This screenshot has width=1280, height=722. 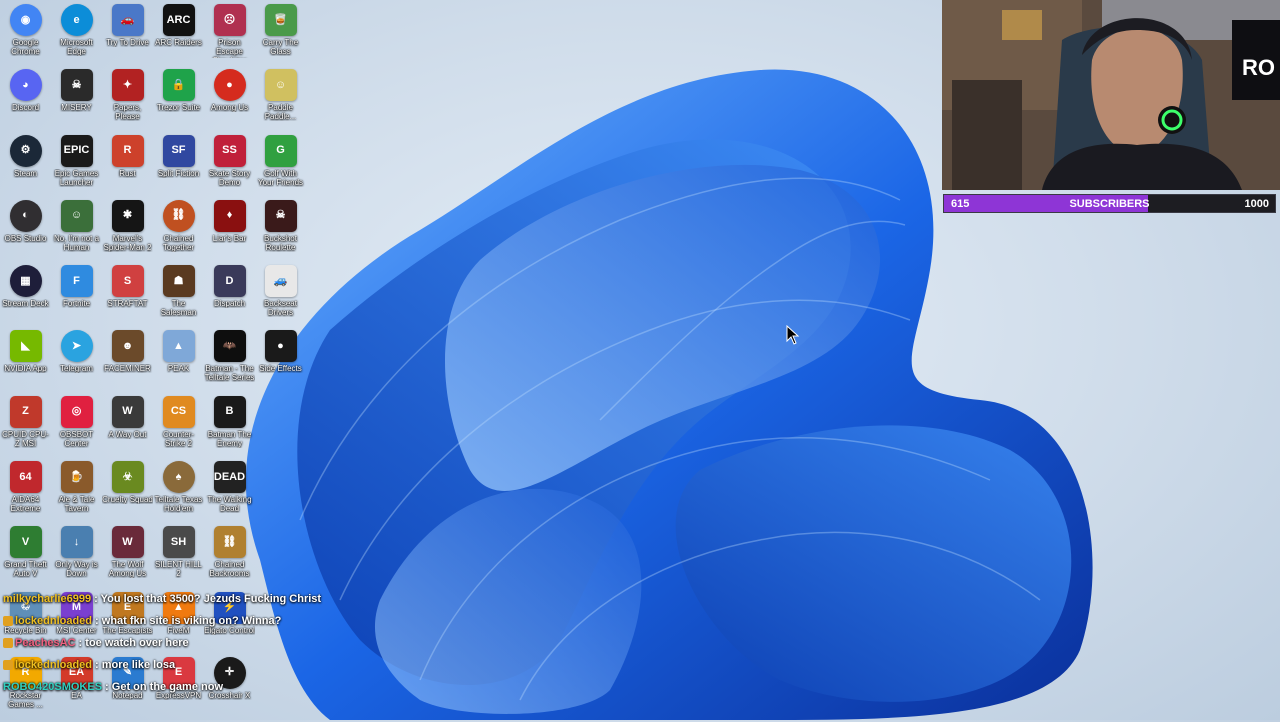 I want to click on chat-message: PeachesAC: toe watch over here, so click(x=183, y=643).